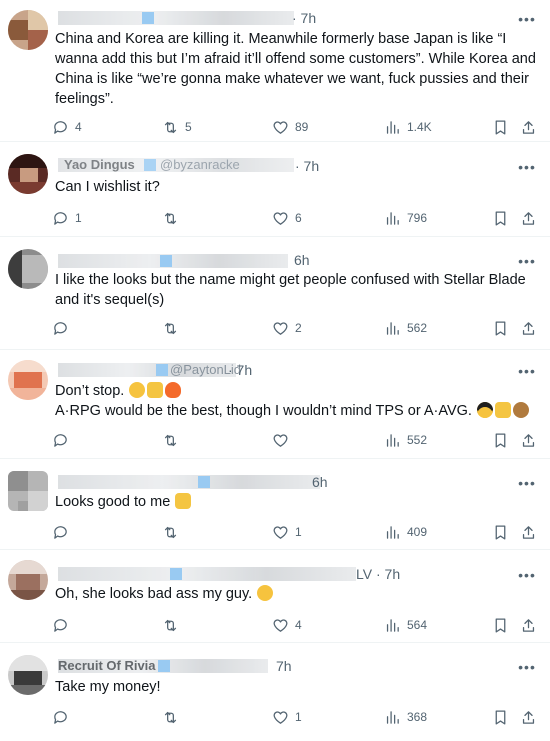 The image size is (550, 741). Describe the element at coordinates (173, 390) in the screenshot. I see `fire-emoji` at that location.